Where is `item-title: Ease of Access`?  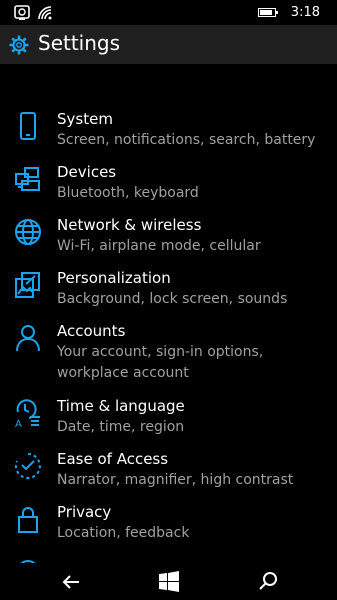 item-title: Ease of Access is located at coordinates (113, 459).